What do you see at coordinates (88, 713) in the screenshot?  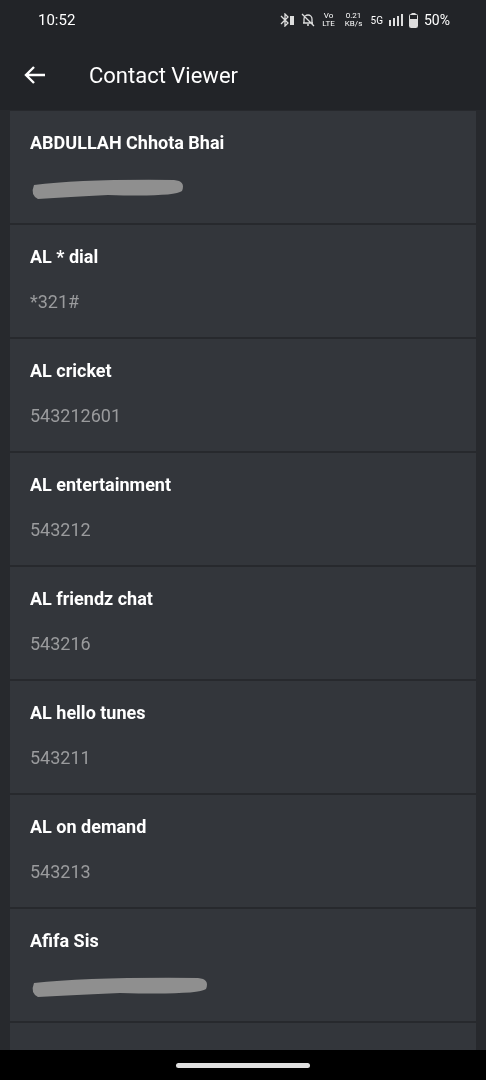 I see `contact-name: AL hello tunes` at bounding box center [88, 713].